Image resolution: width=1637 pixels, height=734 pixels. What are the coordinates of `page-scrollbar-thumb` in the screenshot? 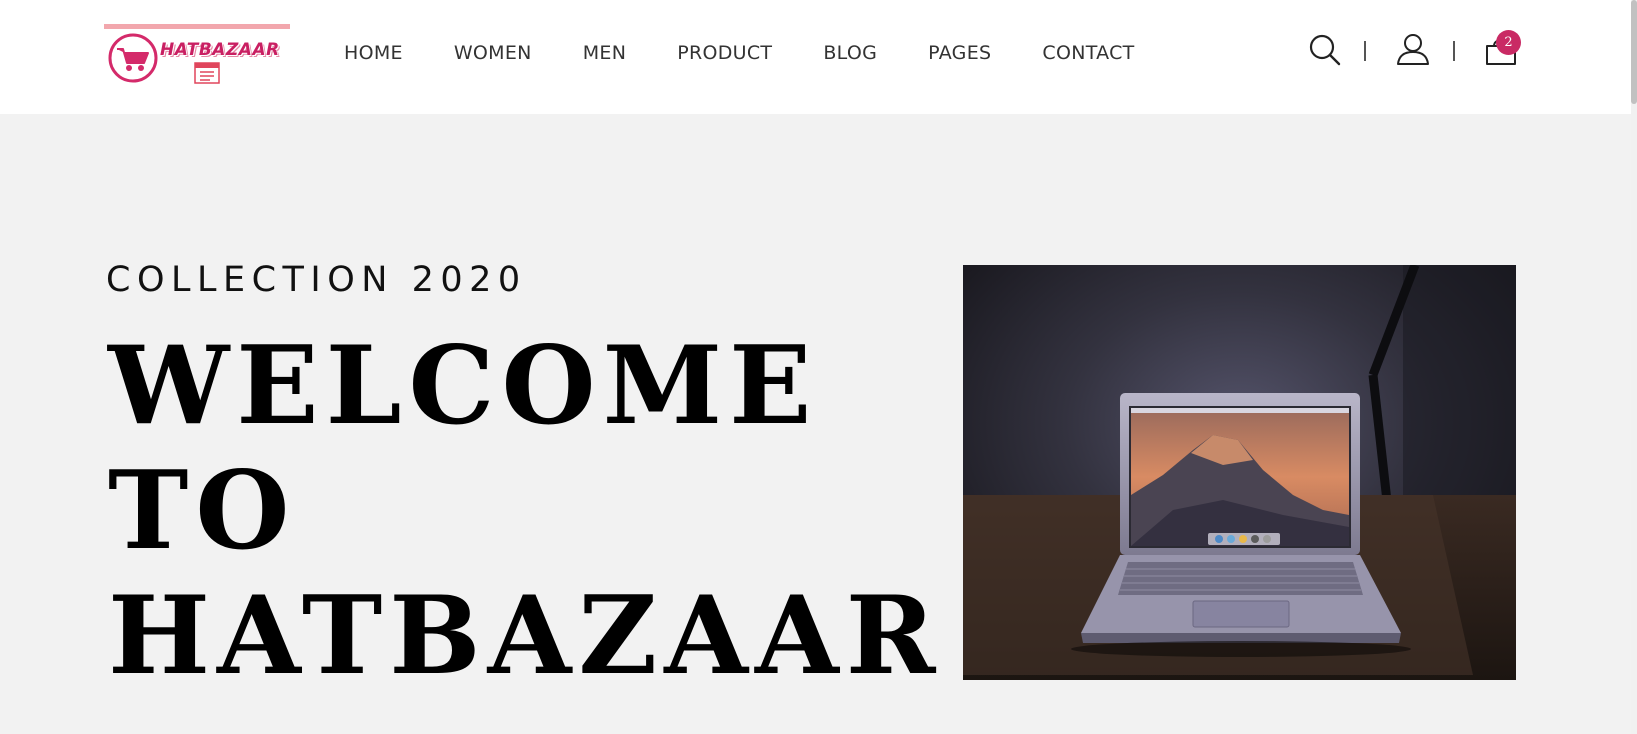 It's located at (1634, 52).